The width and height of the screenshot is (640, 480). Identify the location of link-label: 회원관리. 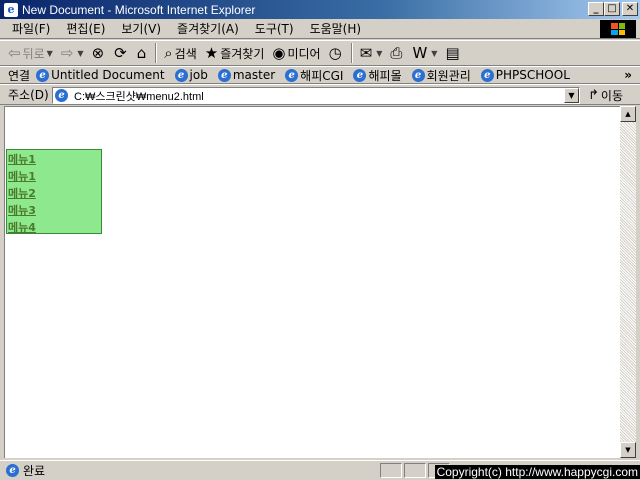
(448, 75).